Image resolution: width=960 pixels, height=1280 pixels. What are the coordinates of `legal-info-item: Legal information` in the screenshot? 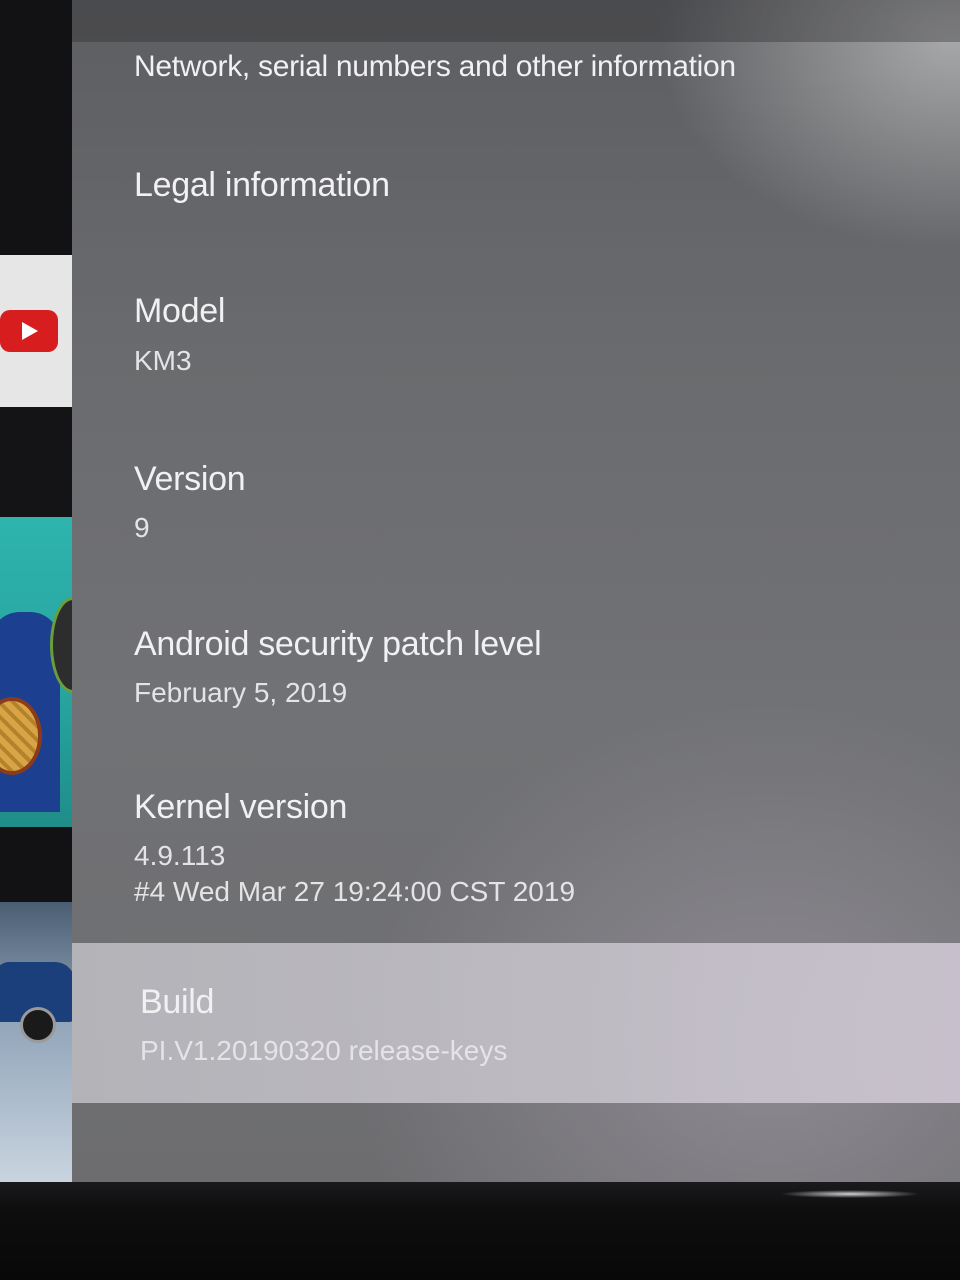 It's located at (516, 195).